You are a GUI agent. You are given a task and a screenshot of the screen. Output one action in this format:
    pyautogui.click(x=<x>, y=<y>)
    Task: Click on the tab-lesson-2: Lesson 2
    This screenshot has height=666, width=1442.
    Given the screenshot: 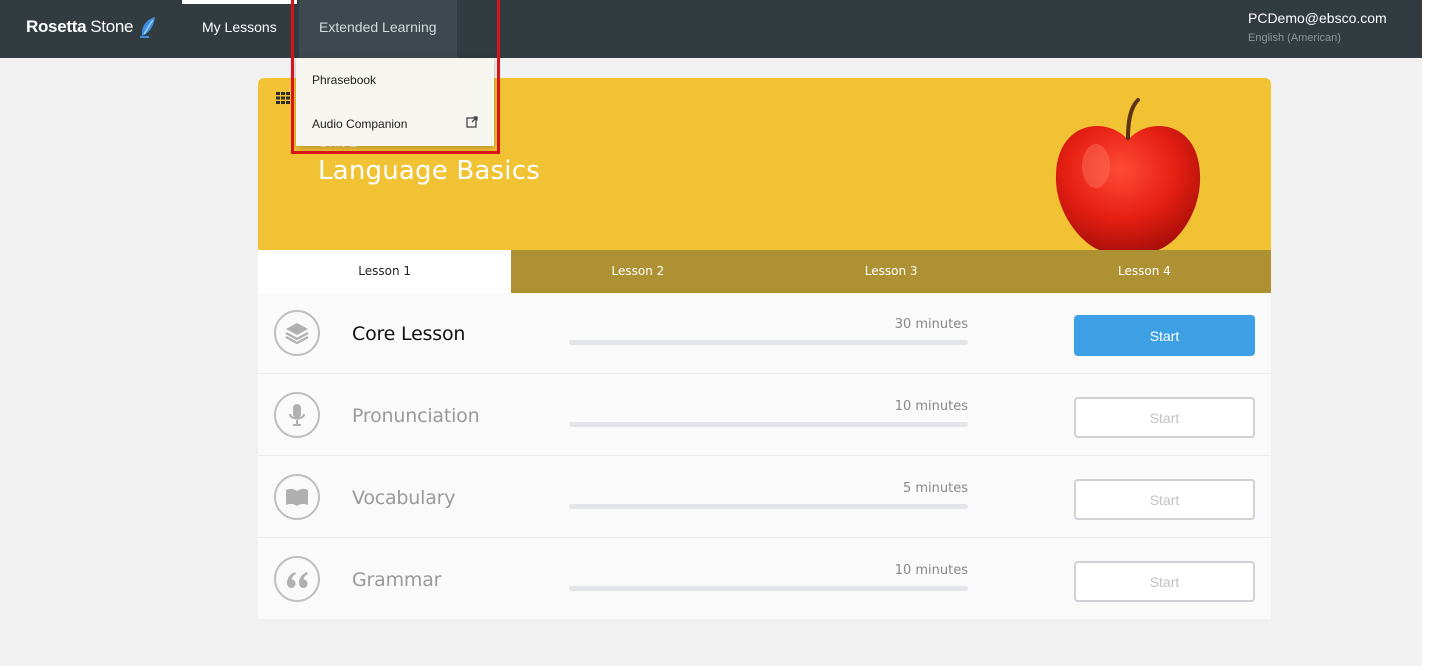 What is the action you would take?
    pyautogui.click(x=637, y=271)
    